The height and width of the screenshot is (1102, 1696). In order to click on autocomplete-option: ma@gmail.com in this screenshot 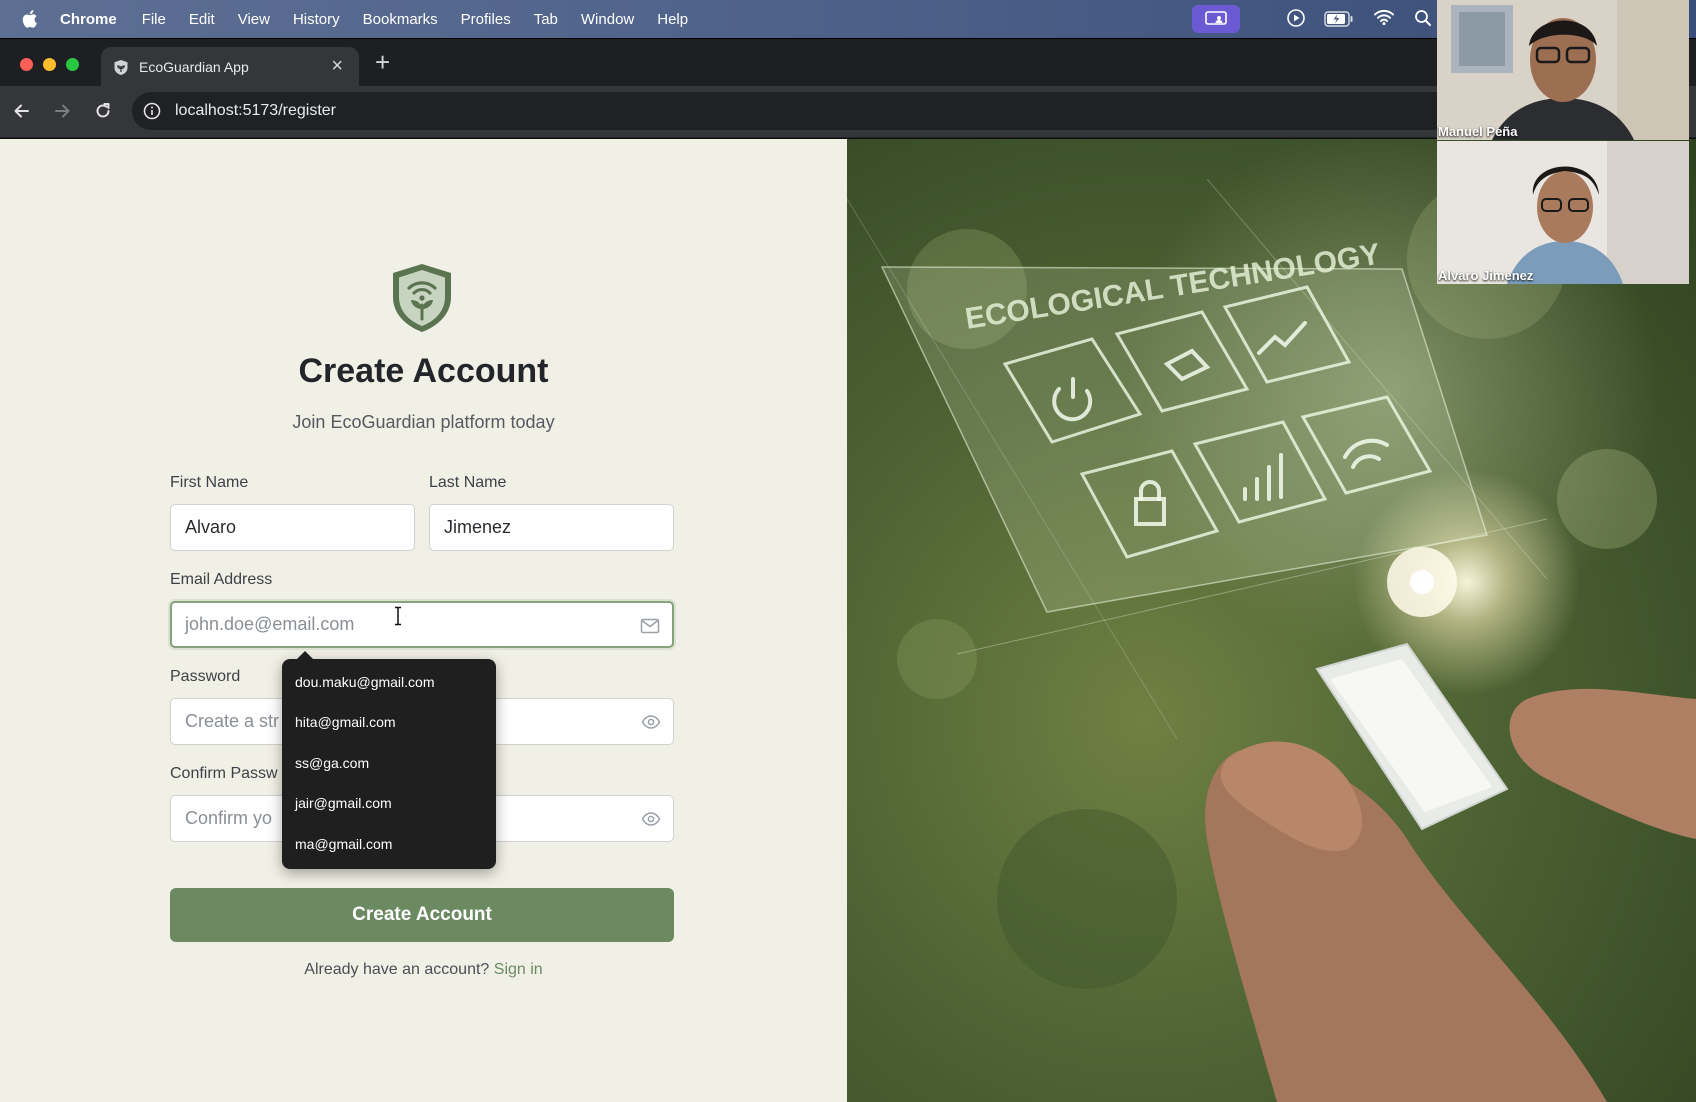, I will do `click(343, 844)`.